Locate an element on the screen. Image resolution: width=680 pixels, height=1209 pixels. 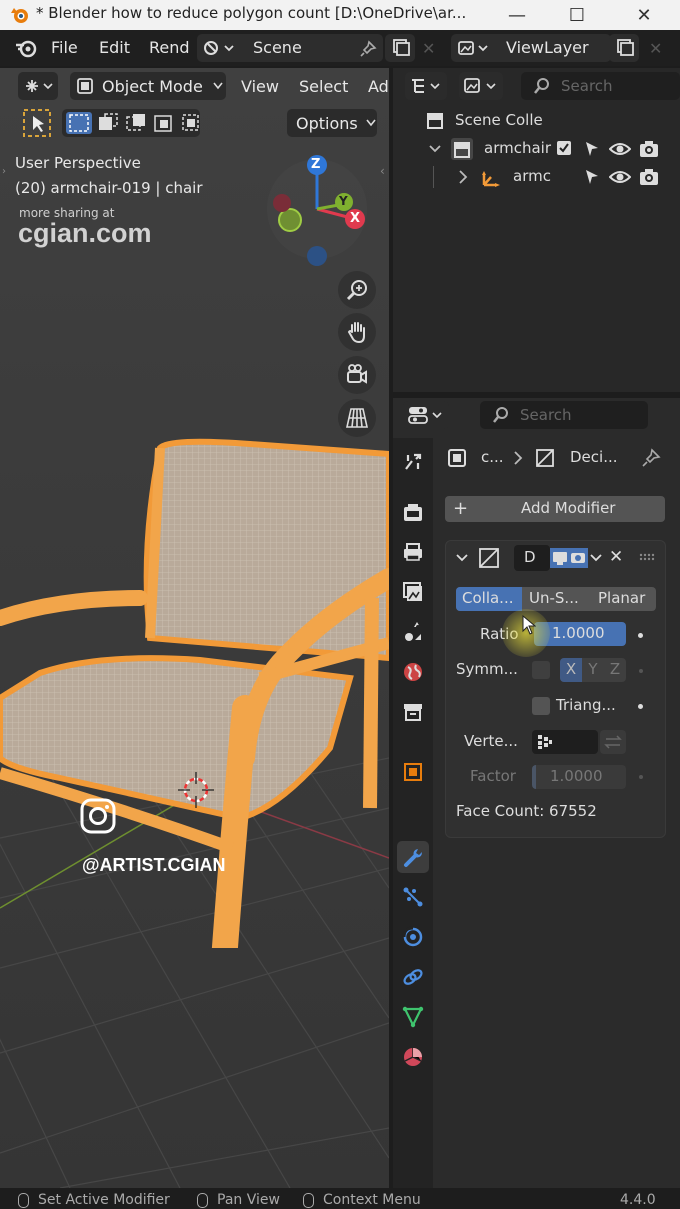
object-mode-icon is located at coordinates (85, 86).